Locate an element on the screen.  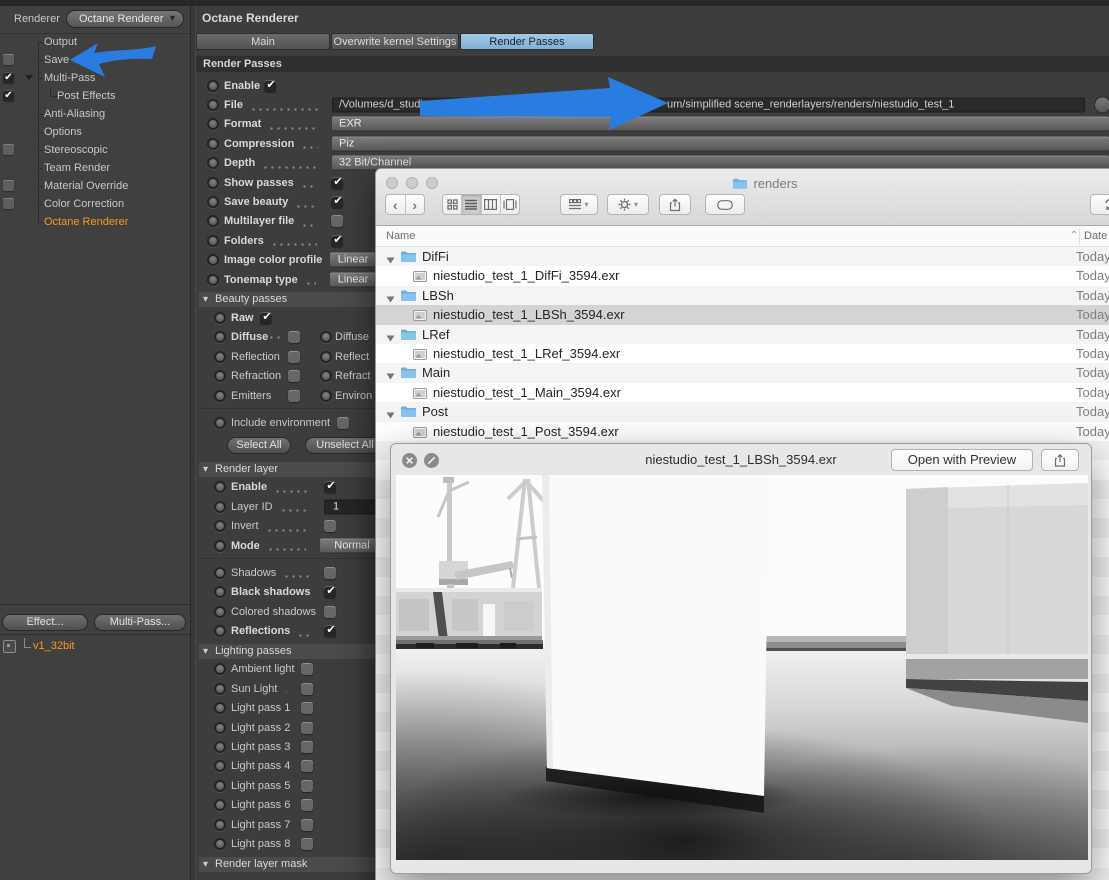
list-row-post: Post Today is located at coordinates (742, 412).